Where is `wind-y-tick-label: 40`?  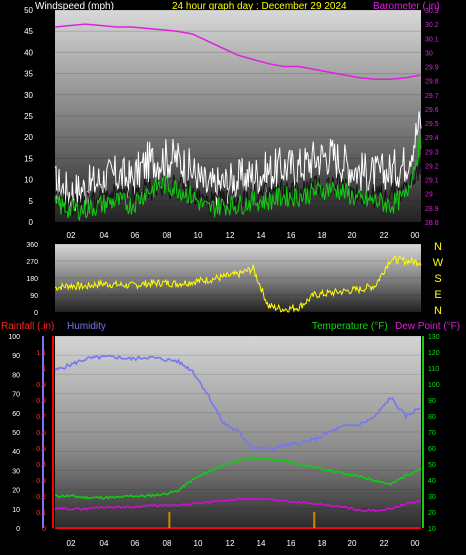 wind-y-tick-label: 40 is located at coordinates (28, 52).